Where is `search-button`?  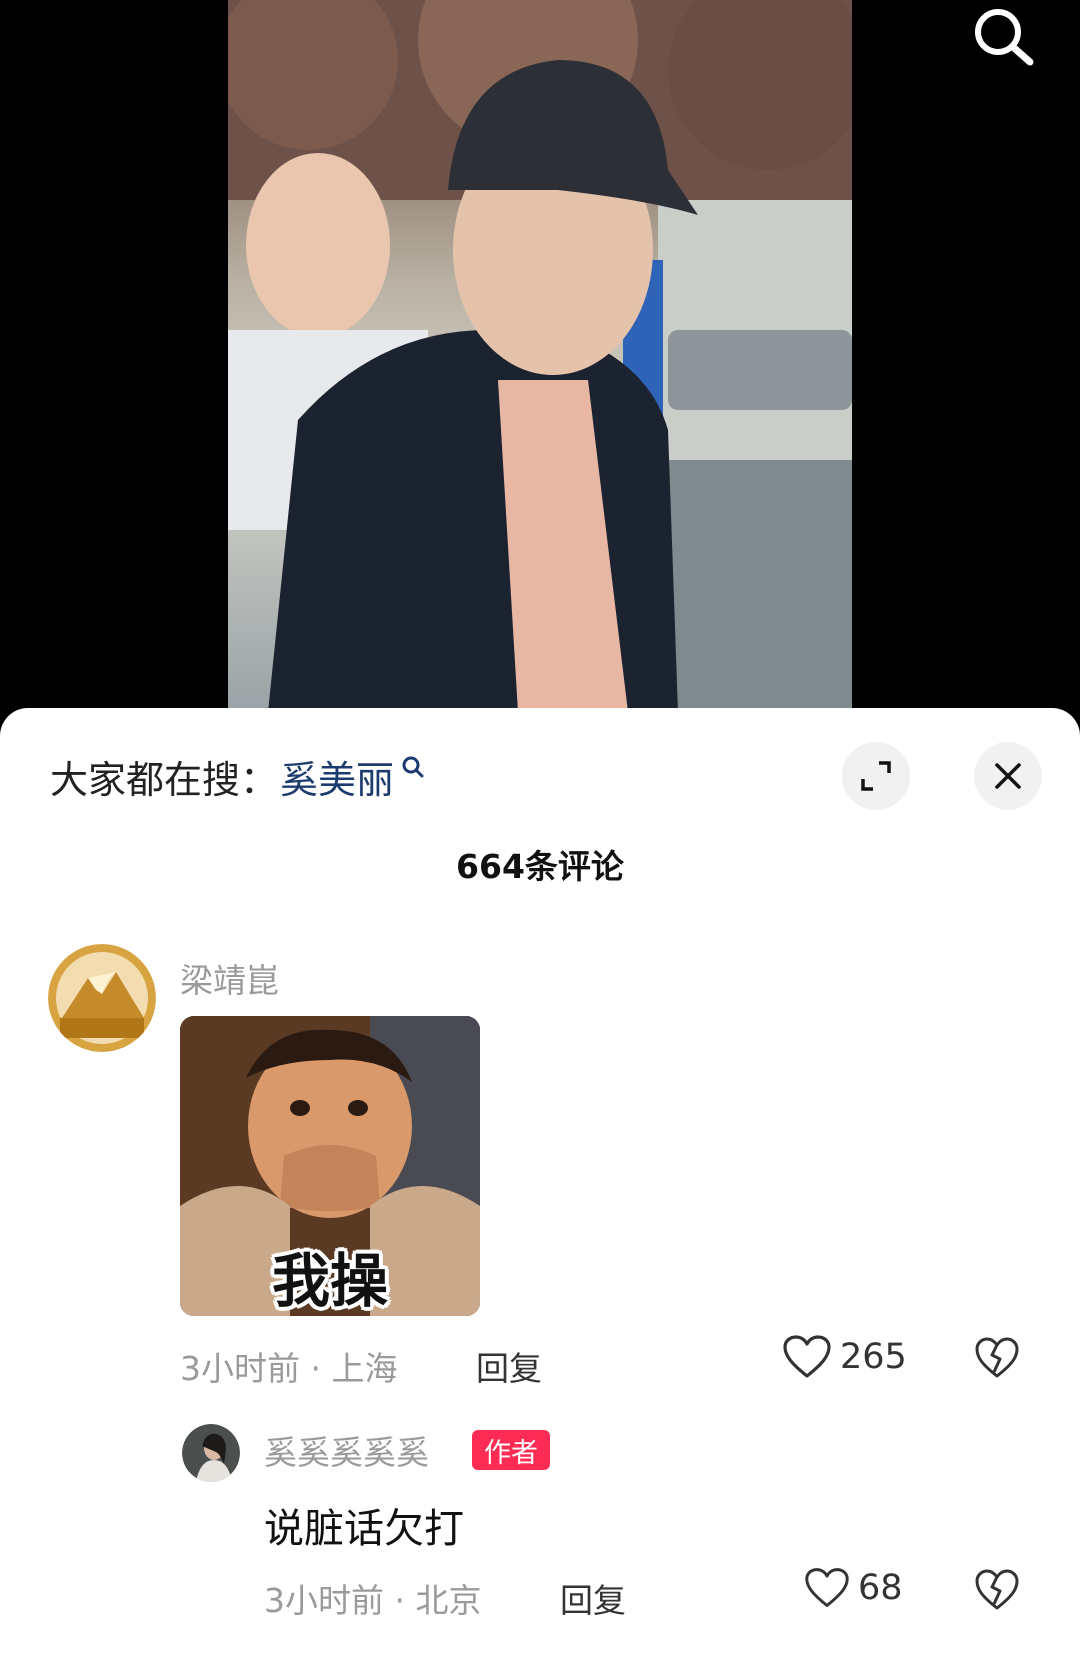 search-button is located at coordinates (1004, 36).